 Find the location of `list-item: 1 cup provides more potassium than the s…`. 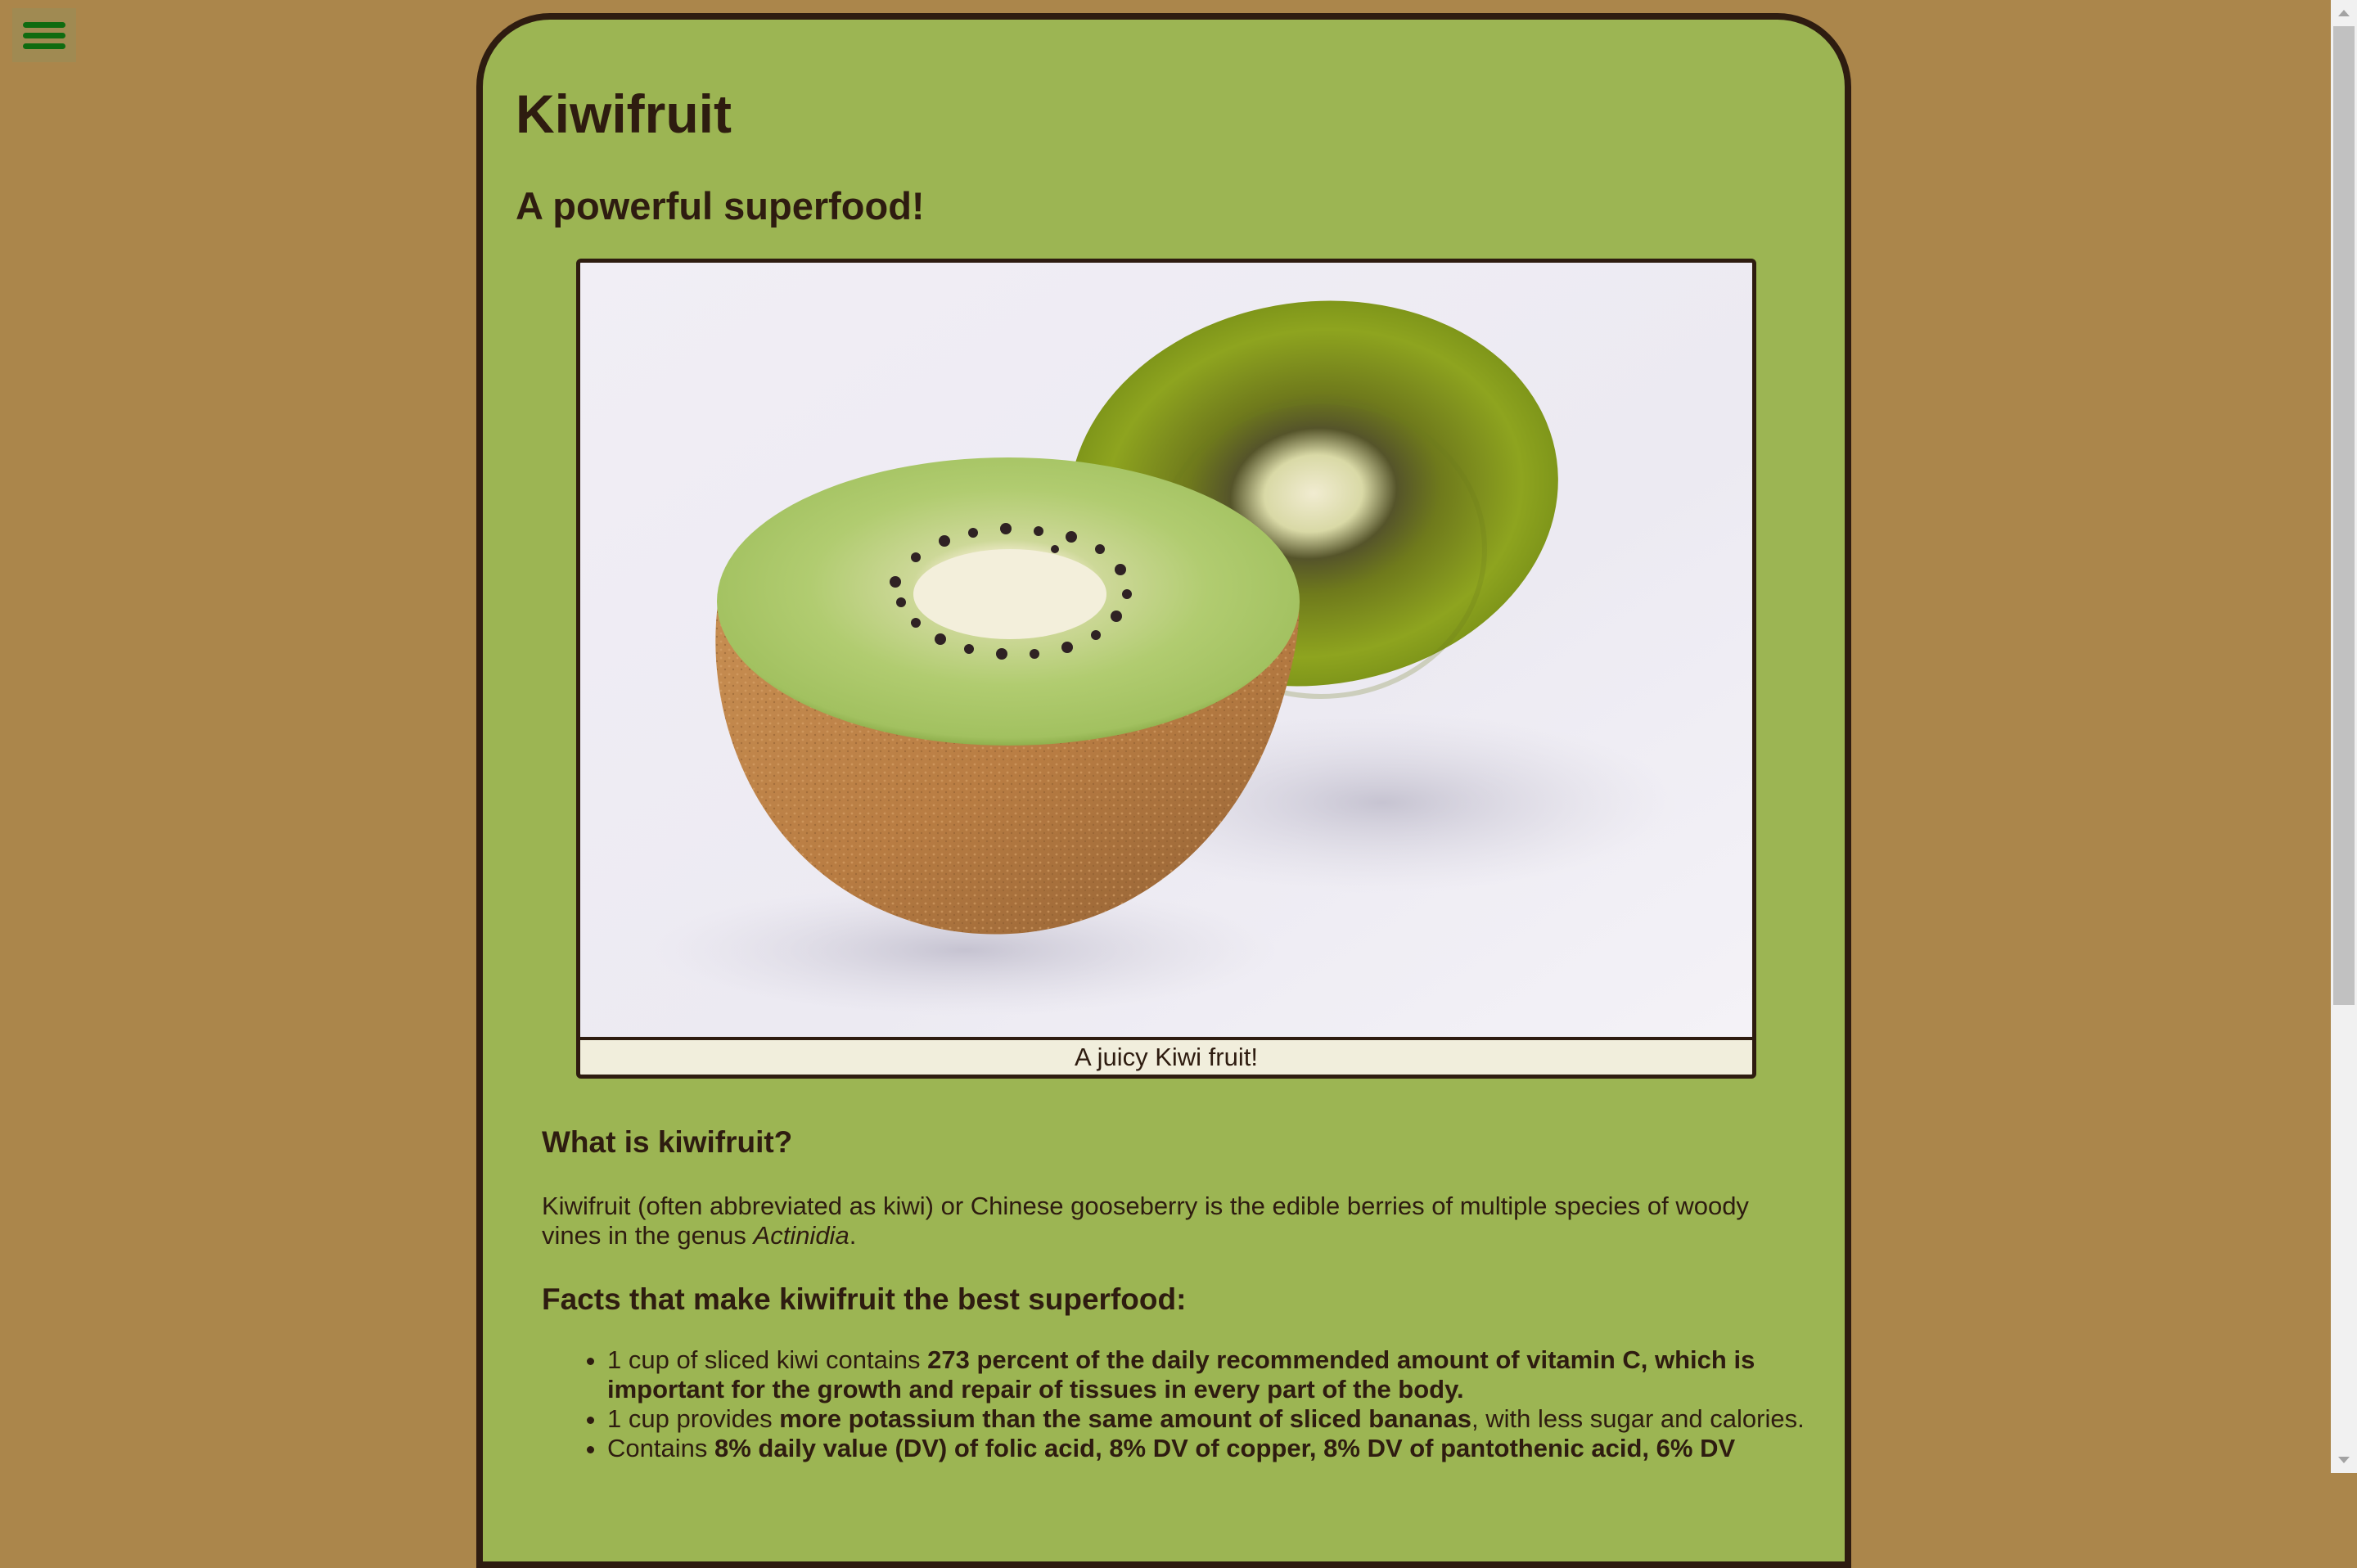

list-item: 1 cup provides more potassium than the s… is located at coordinates (1208, 1419).